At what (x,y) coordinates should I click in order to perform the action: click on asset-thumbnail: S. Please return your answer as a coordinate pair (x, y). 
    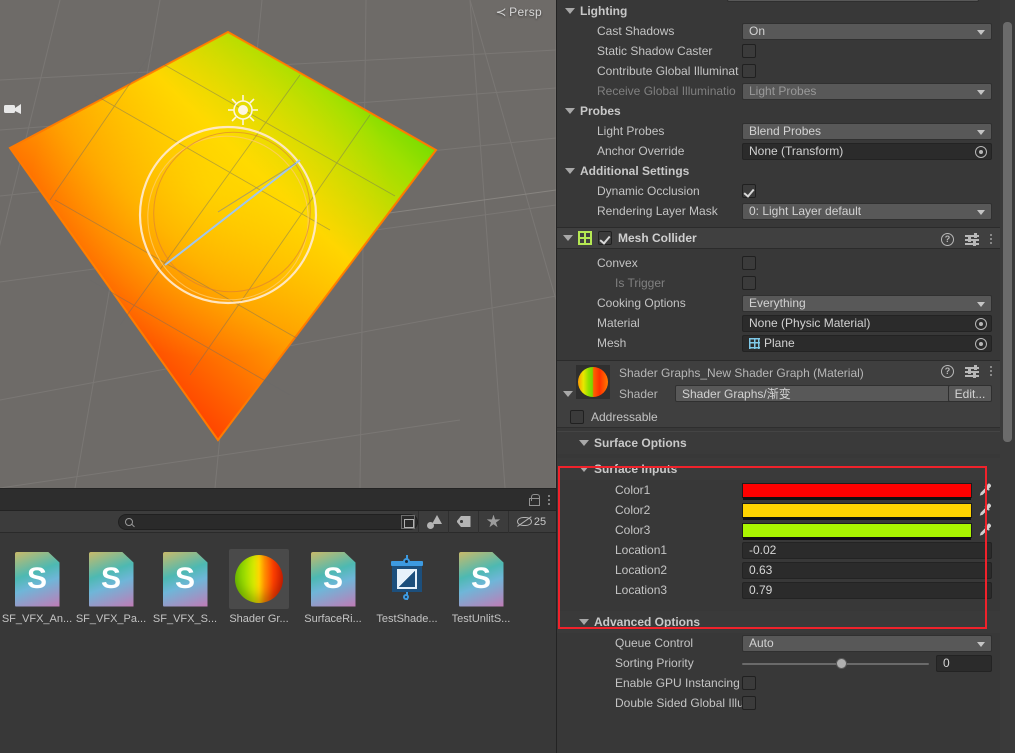
    Looking at the image, I should click on (333, 579).